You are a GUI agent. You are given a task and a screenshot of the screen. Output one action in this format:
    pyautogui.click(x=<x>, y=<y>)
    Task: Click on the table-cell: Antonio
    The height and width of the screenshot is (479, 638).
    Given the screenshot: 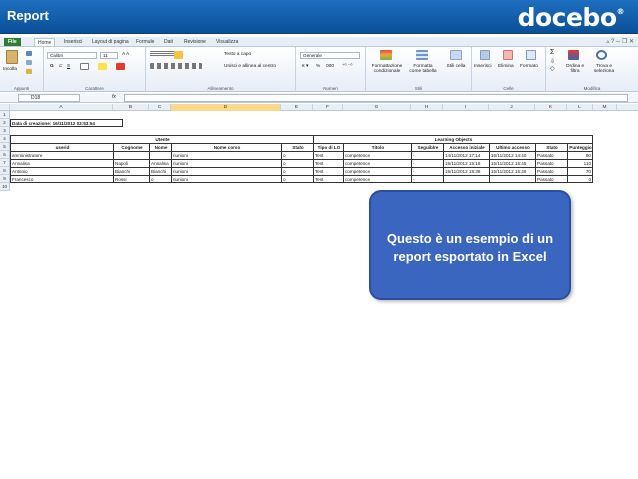 What is the action you would take?
    pyautogui.click(x=61, y=171)
    